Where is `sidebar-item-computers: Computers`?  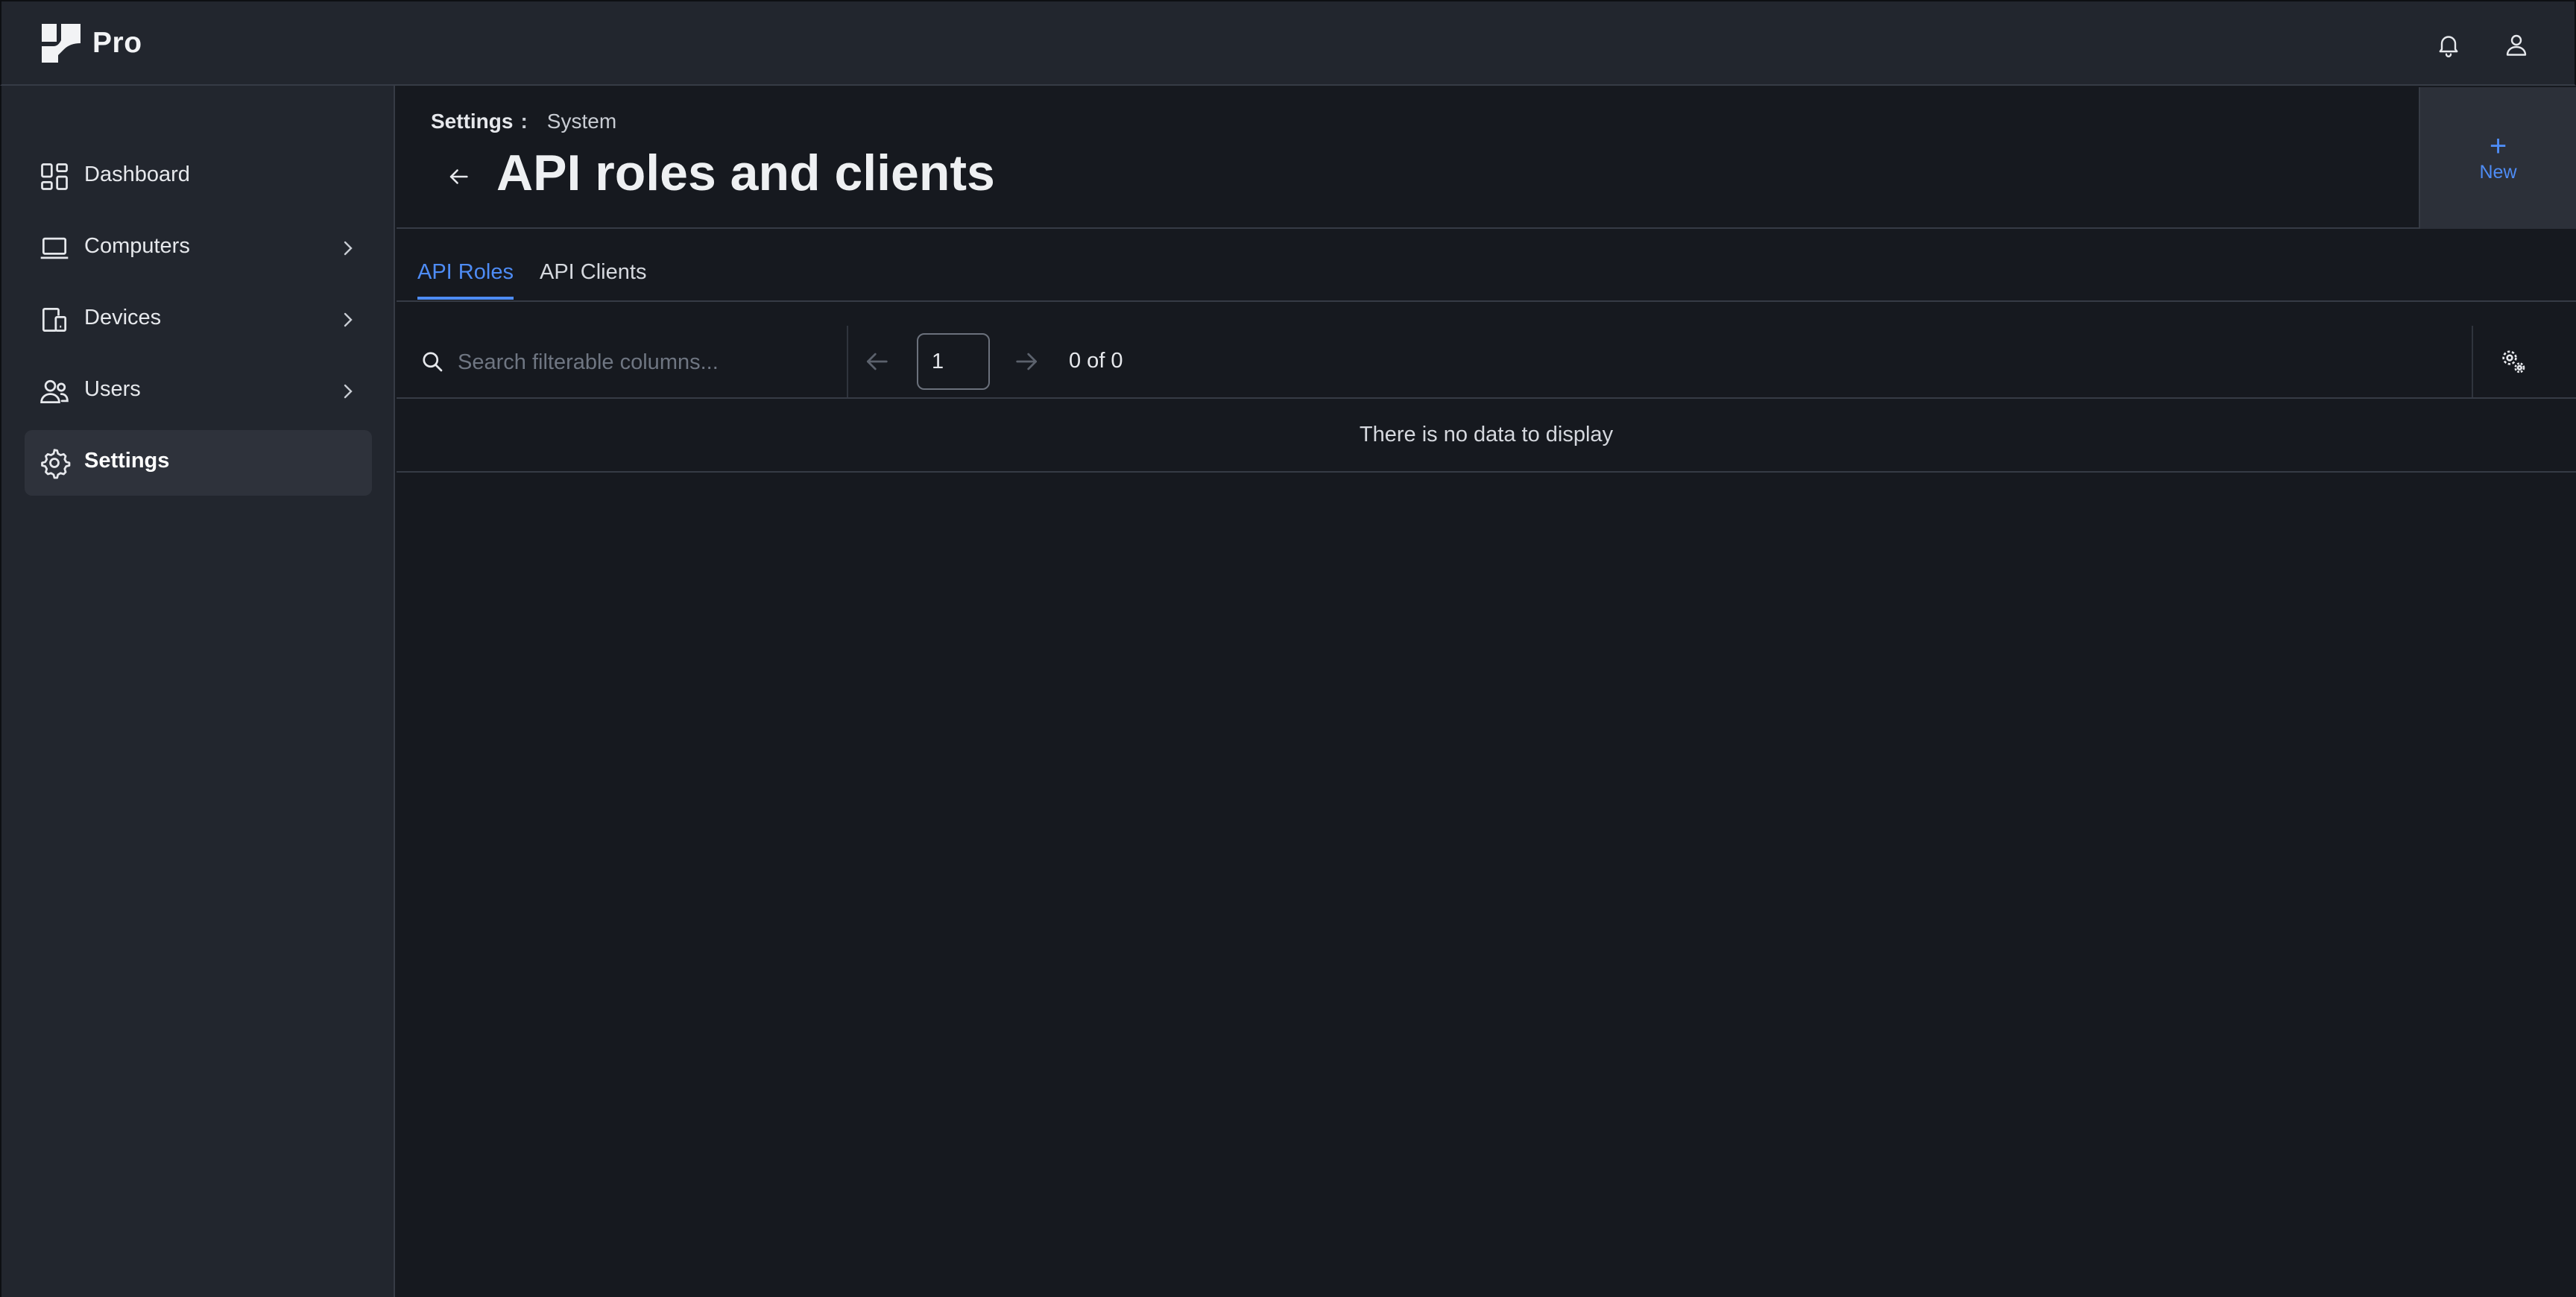
sidebar-item-computers: Computers is located at coordinates (198, 248).